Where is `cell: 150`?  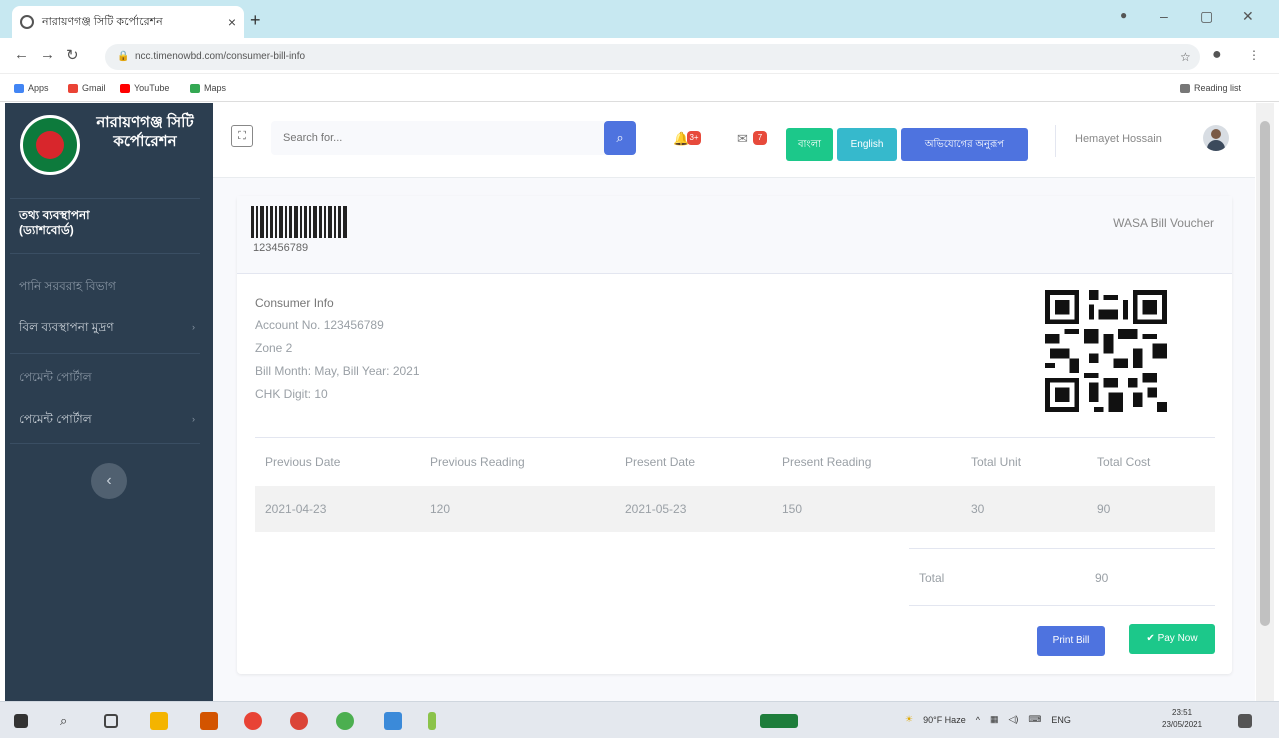
cell: 150 is located at coordinates (866, 508).